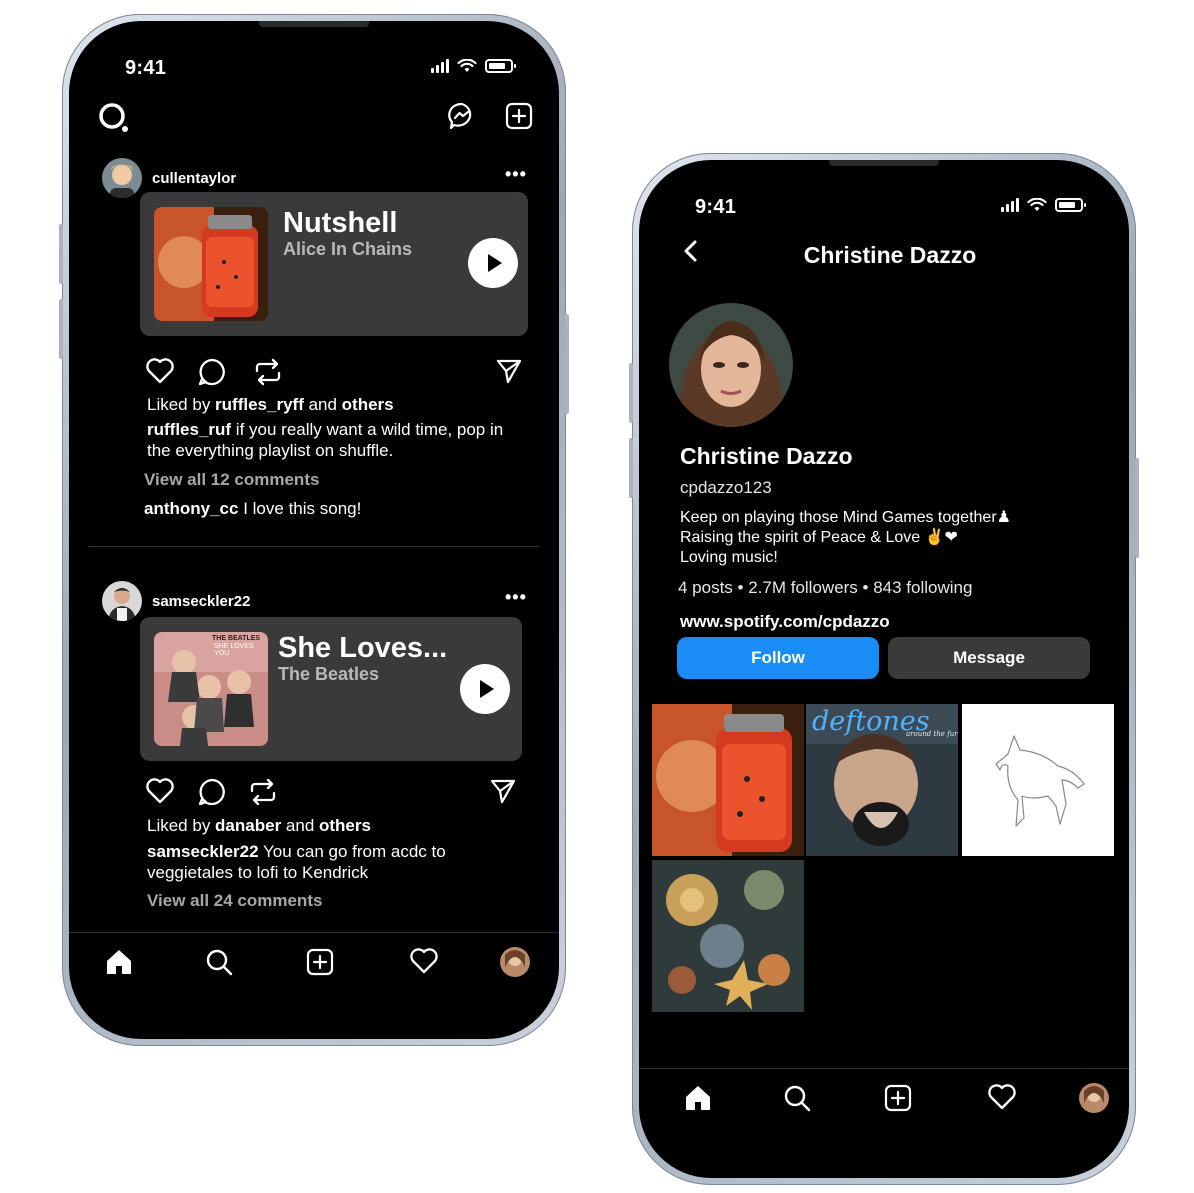  I want to click on caption-text: if you really want a wild time, pop in, so click(367, 429).